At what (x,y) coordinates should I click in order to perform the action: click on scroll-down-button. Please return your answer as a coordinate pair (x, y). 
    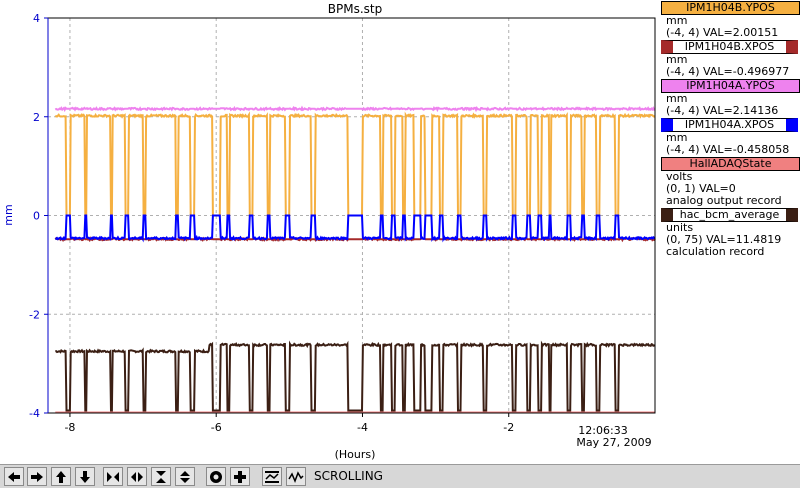
    Looking at the image, I should click on (85, 476).